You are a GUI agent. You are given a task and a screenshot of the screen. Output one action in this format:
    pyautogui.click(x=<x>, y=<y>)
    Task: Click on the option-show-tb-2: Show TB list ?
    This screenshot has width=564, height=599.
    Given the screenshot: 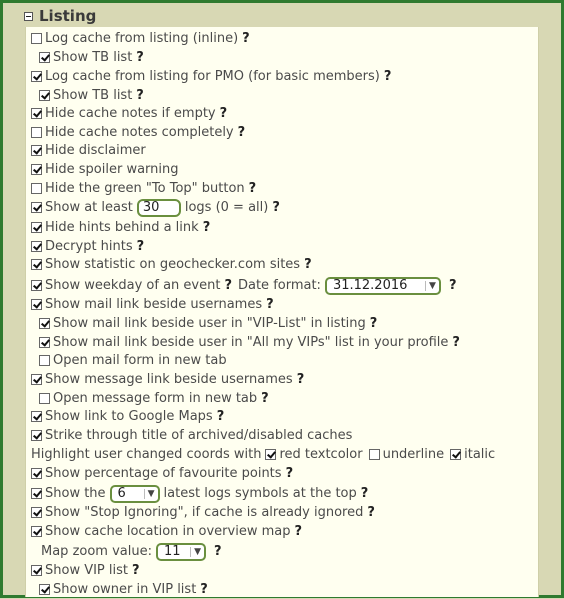 What is the action you would take?
    pyautogui.click(x=91, y=95)
    